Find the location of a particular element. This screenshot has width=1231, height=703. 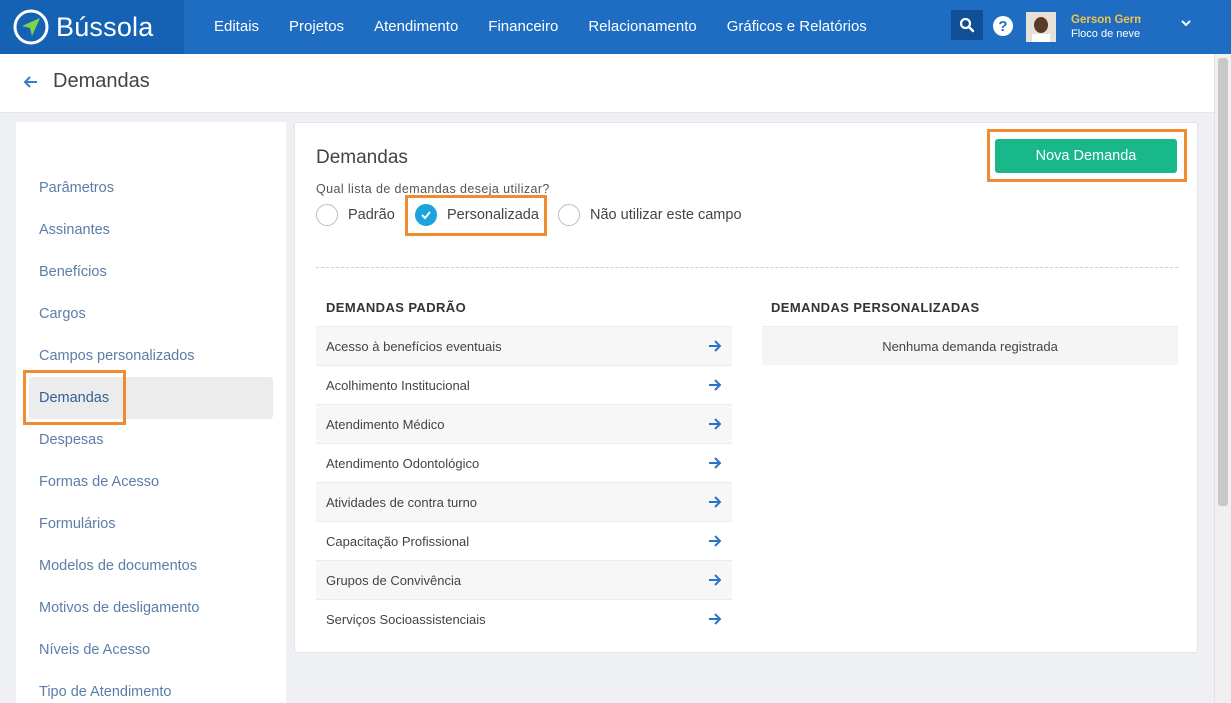

list-item: Atendimento Médico is located at coordinates (524, 423).